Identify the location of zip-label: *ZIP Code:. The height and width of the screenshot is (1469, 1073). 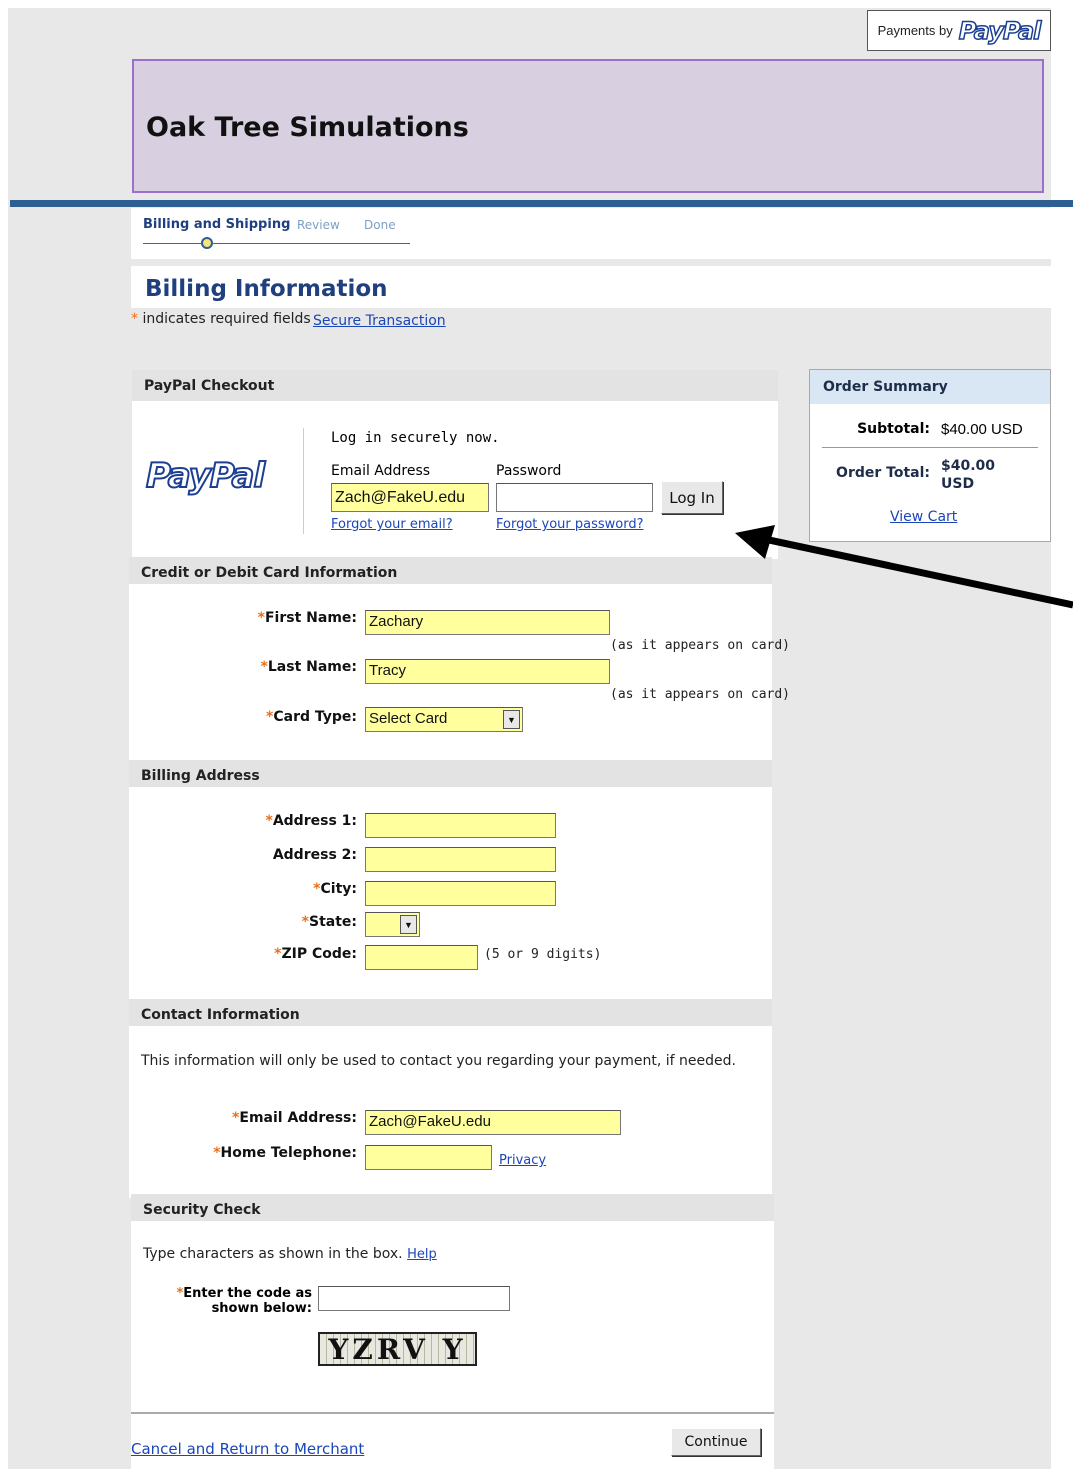
(315, 954).